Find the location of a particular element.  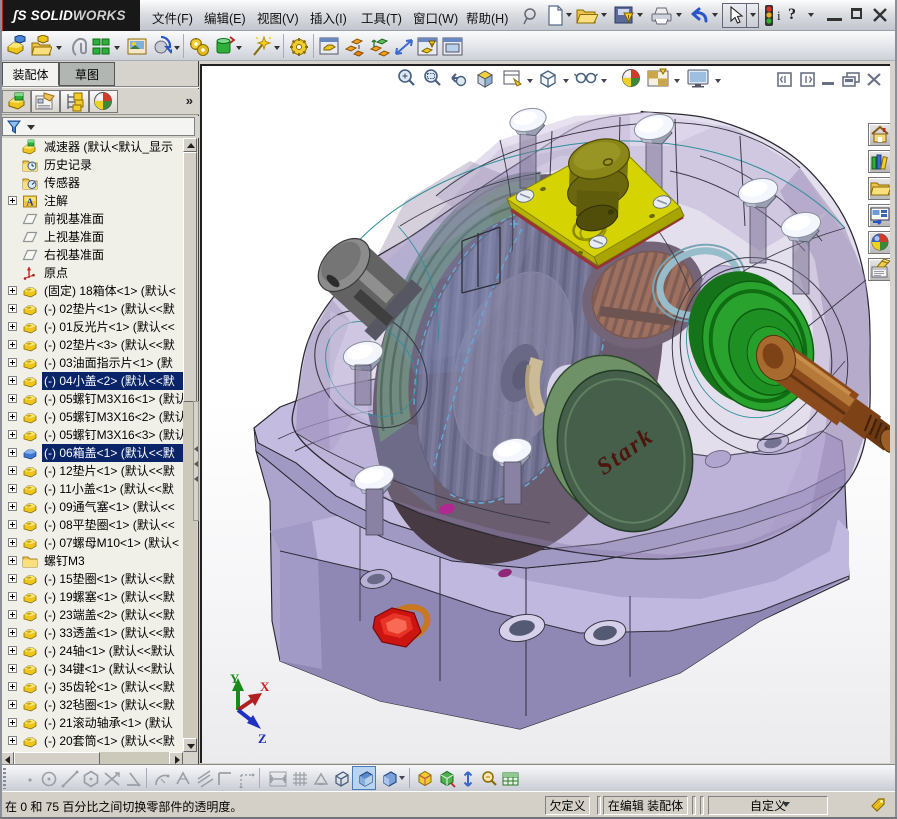

svg-text: A is located at coordinates (30, 203).